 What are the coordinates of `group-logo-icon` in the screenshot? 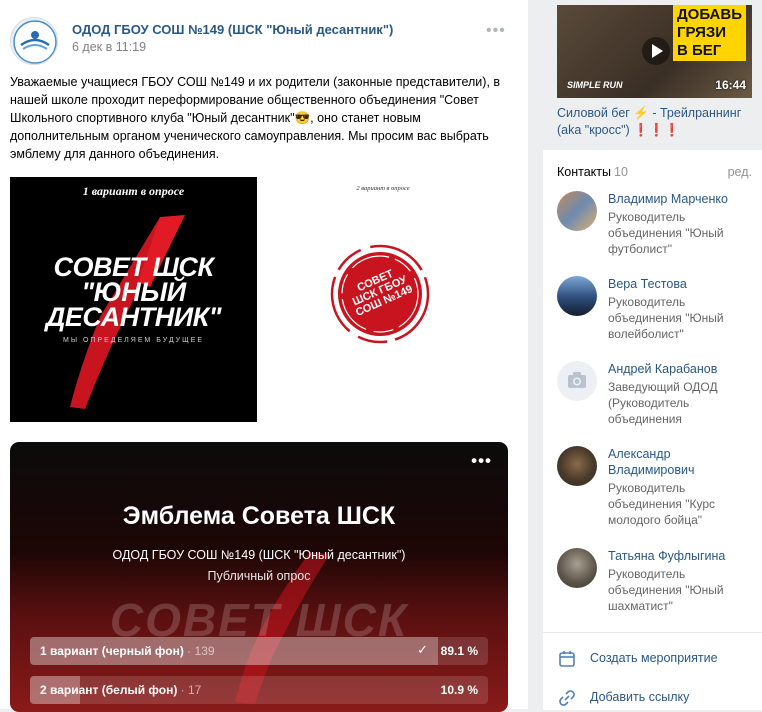 It's located at (35, 42).